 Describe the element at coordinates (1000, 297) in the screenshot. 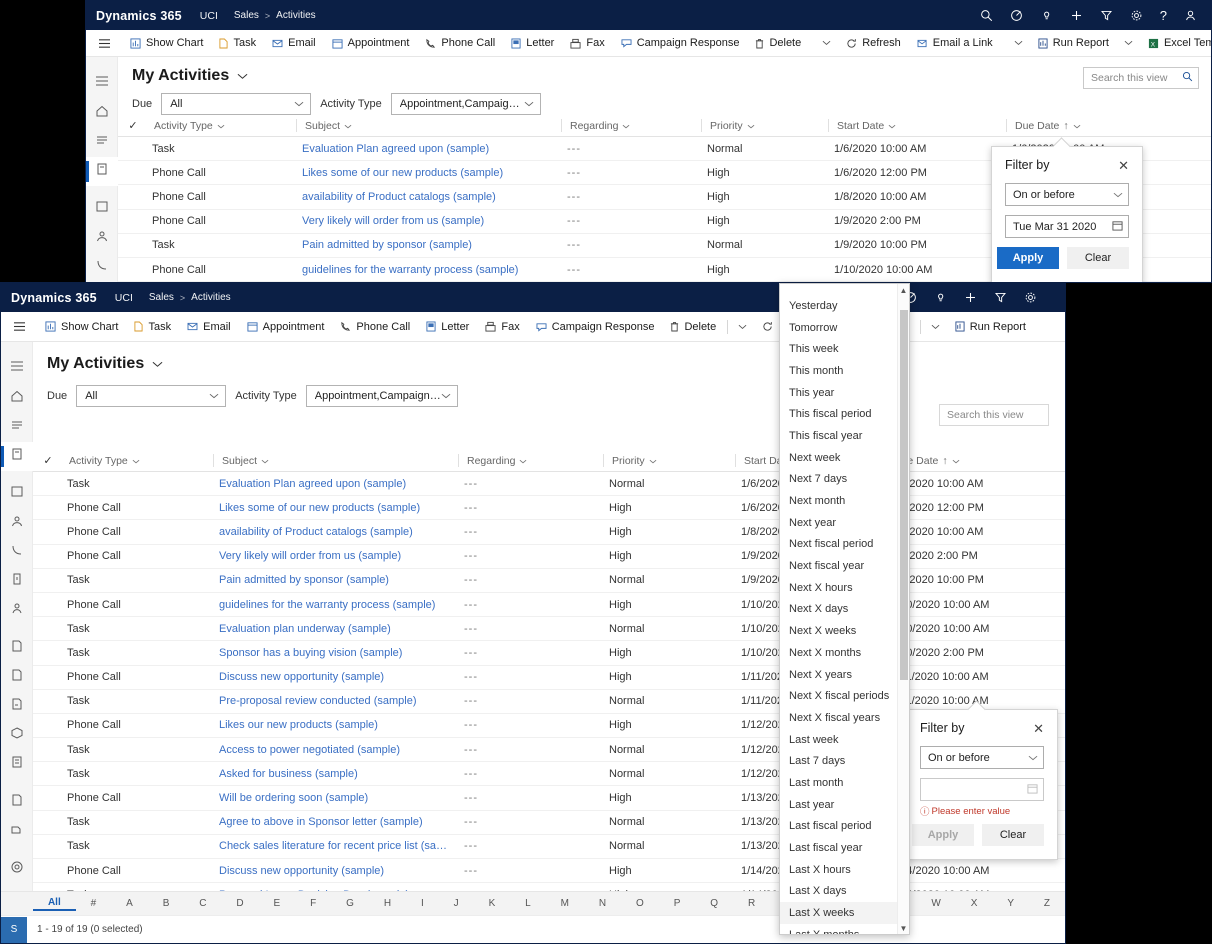

I see `filter-icon` at that location.